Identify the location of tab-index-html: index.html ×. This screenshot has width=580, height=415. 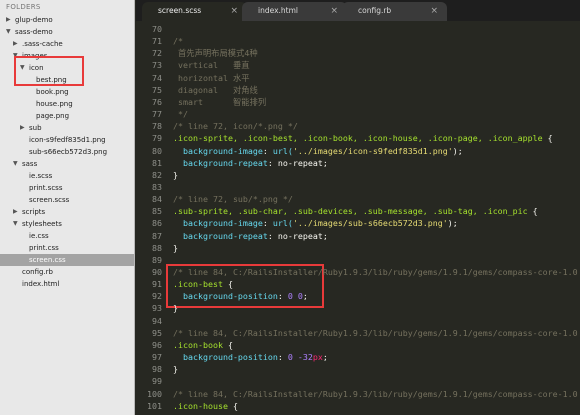
(294, 11).